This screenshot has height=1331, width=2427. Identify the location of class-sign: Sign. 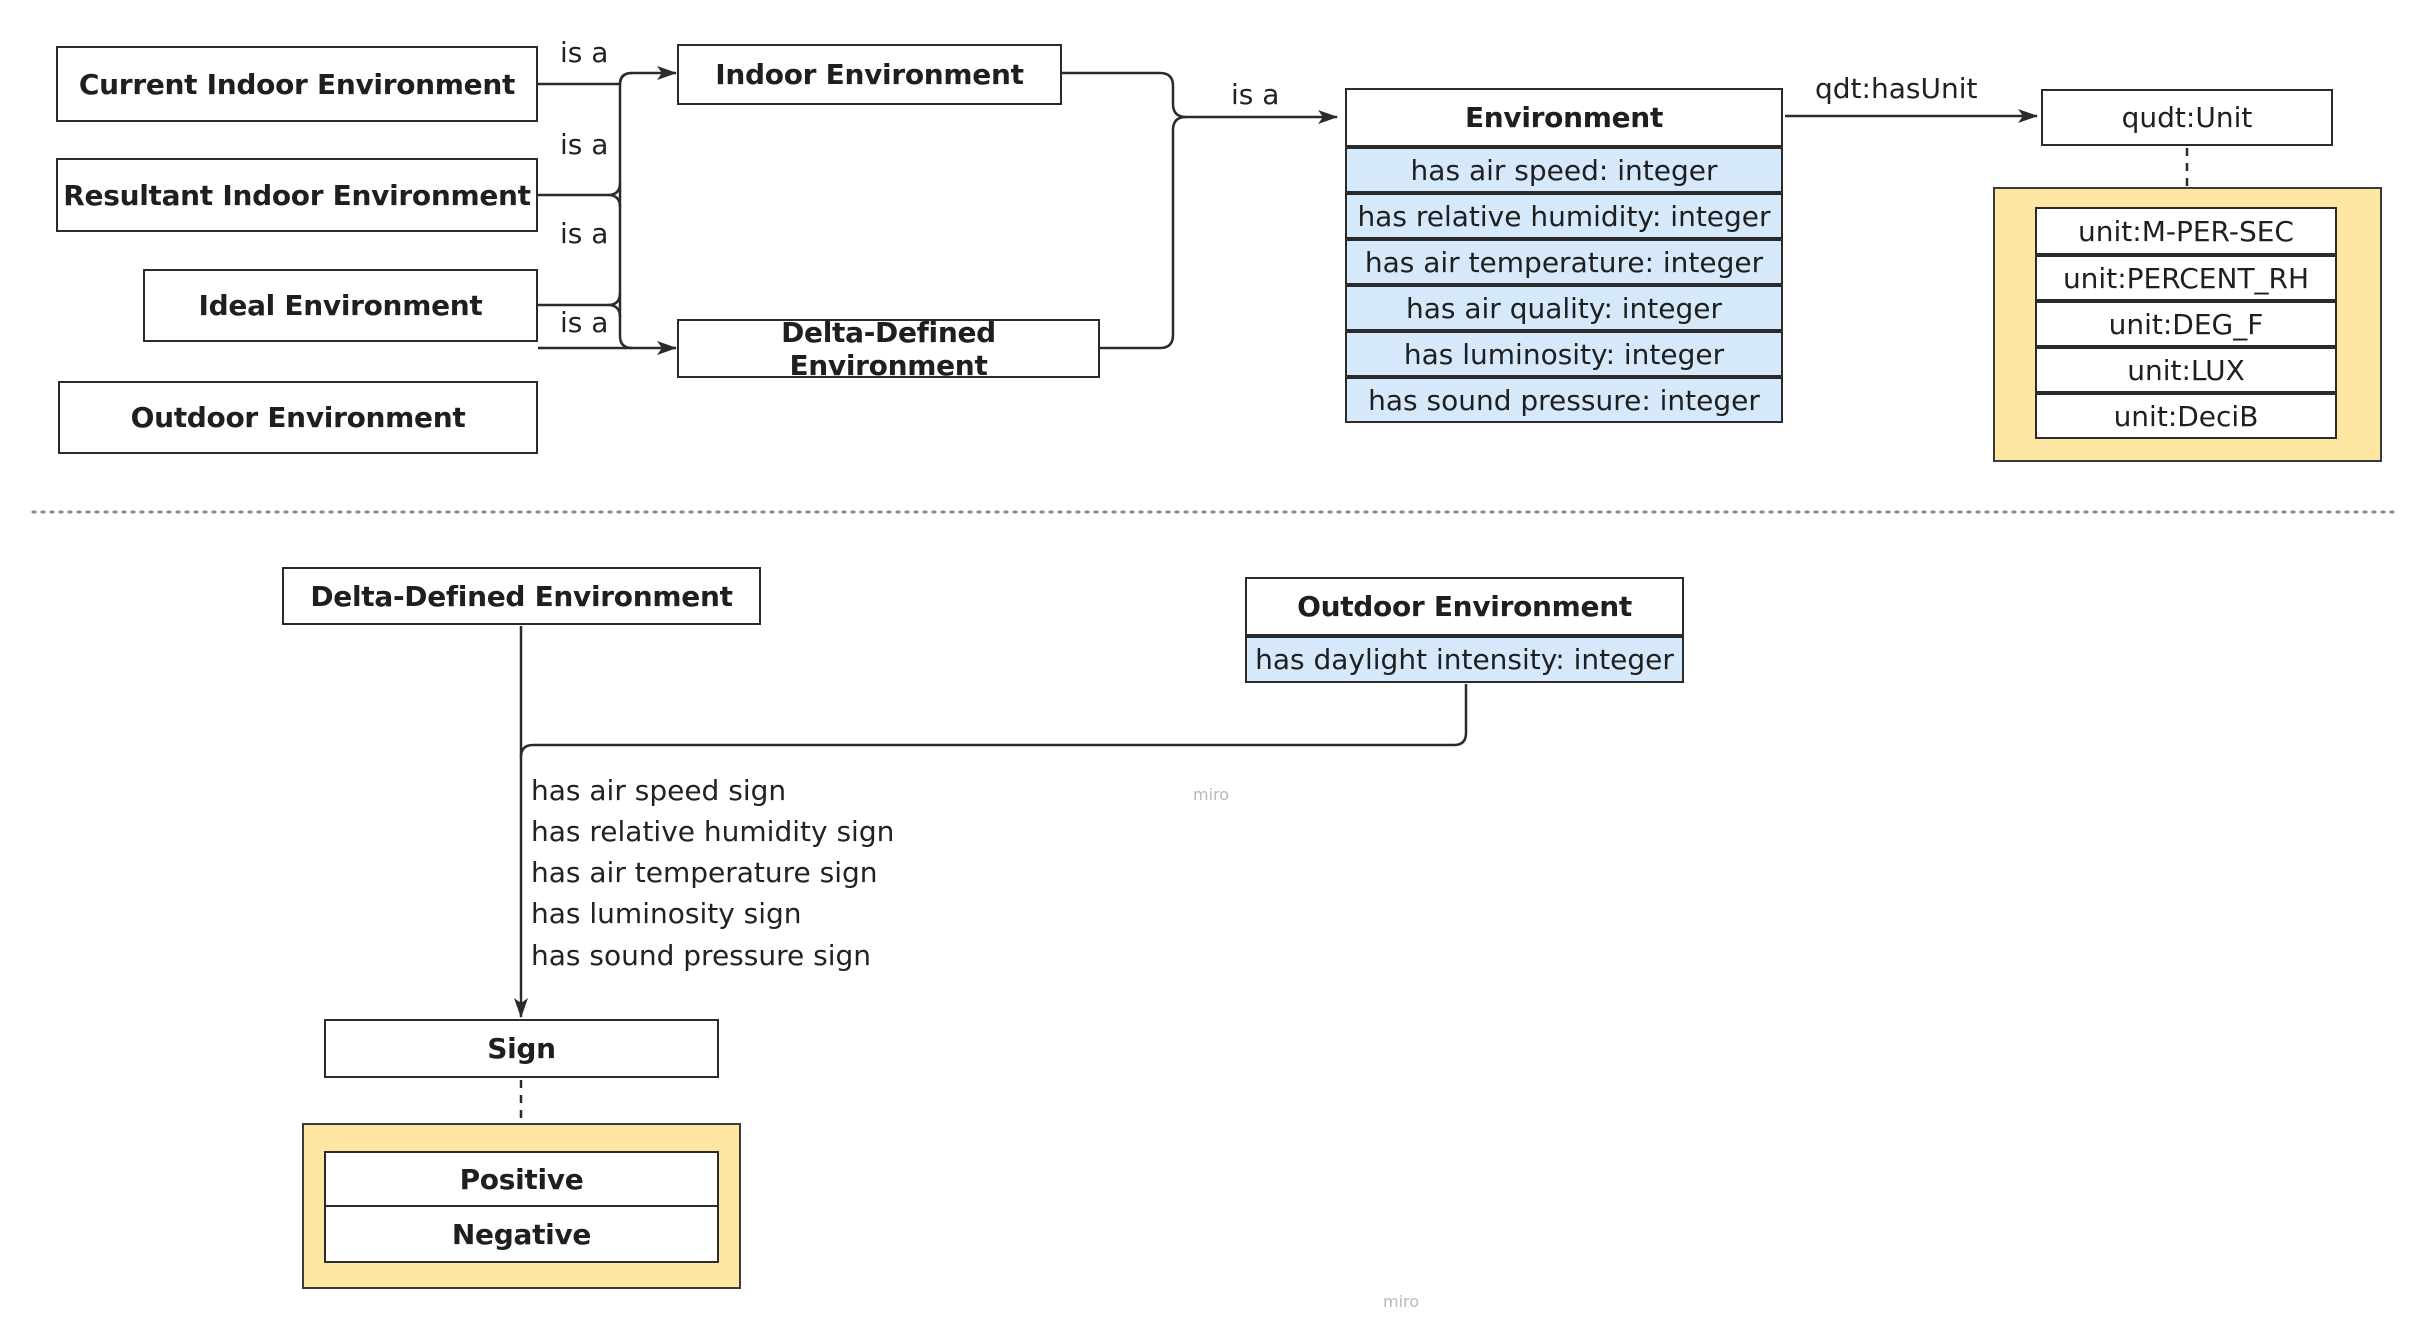
(521, 1048).